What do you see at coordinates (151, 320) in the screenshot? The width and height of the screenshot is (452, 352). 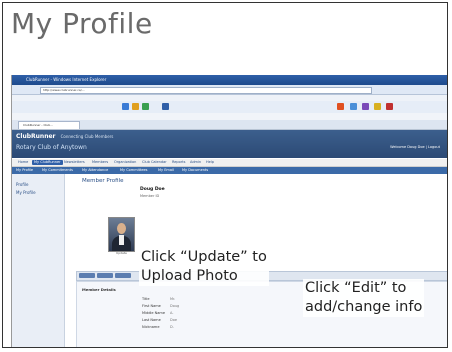 I see `detail-label-last-name: Last Name` at bounding box center [151, 320].